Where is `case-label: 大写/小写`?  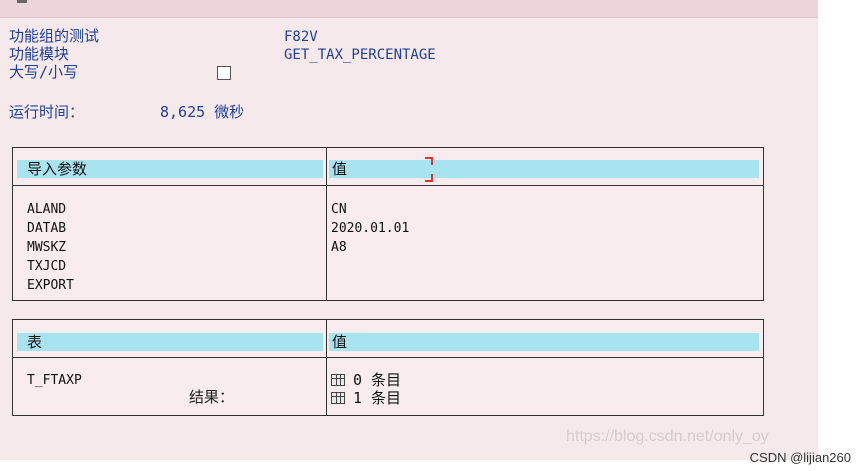
case-label: 大写/小写 is located at coordinates (44, 72).